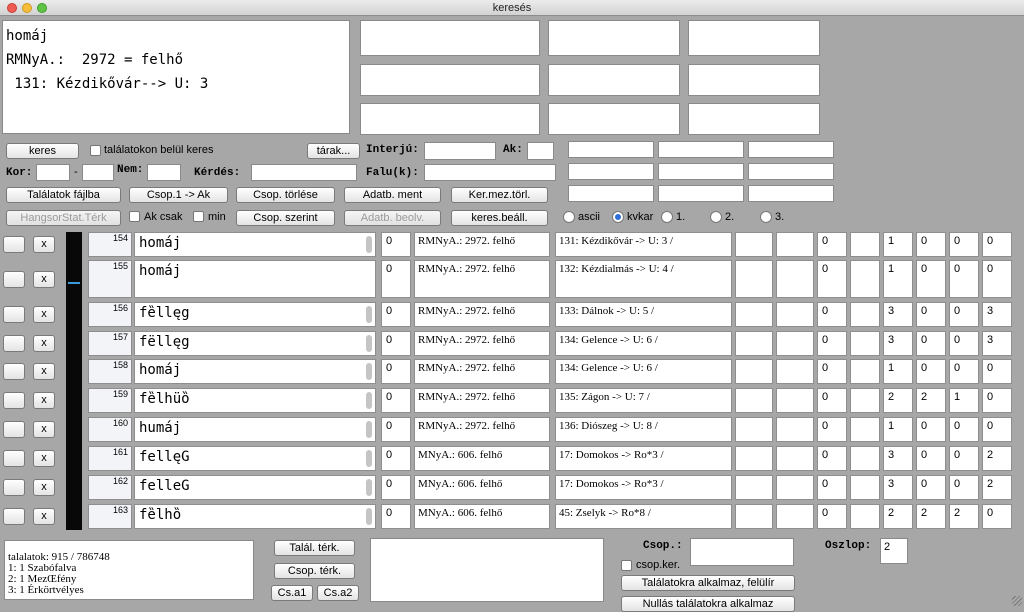  I want to click on minimize-window-icon, so click(27, 8).